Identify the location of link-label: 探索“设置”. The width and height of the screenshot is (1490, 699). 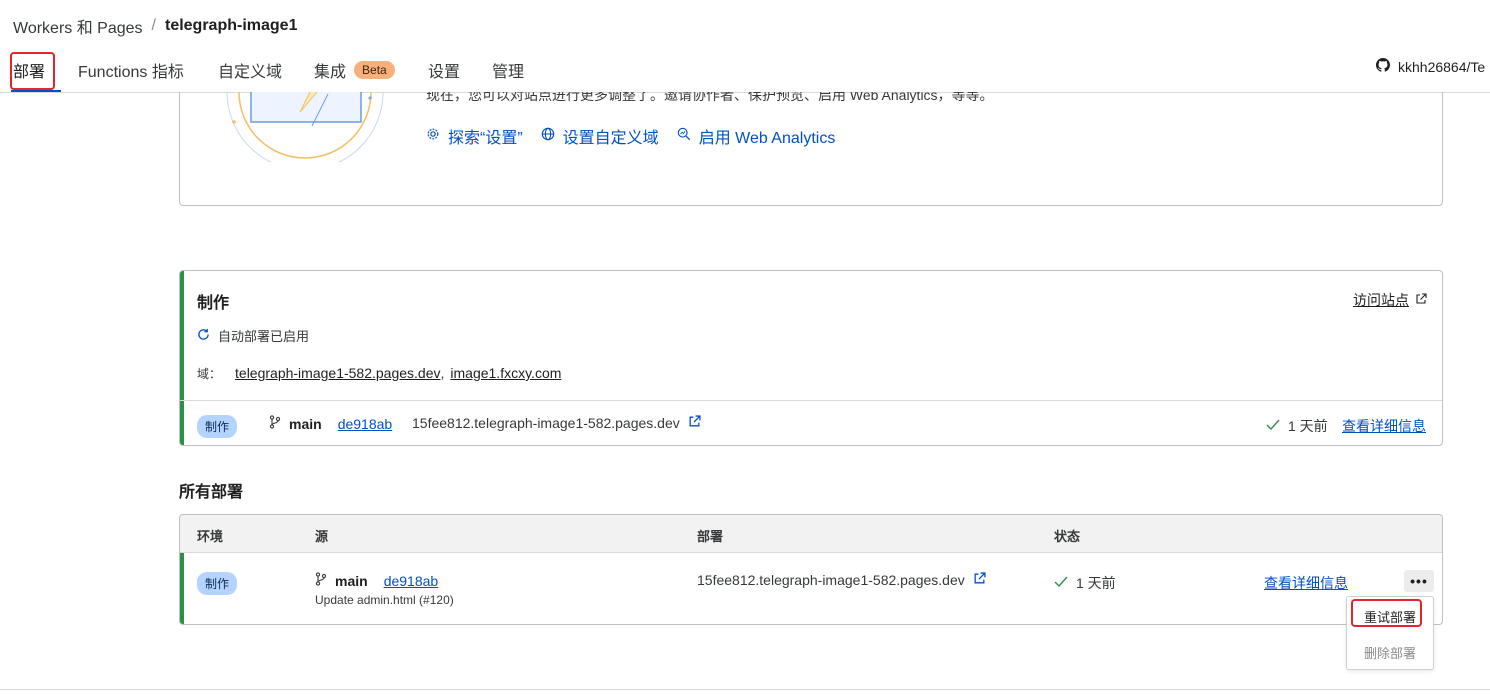
(485, 138).